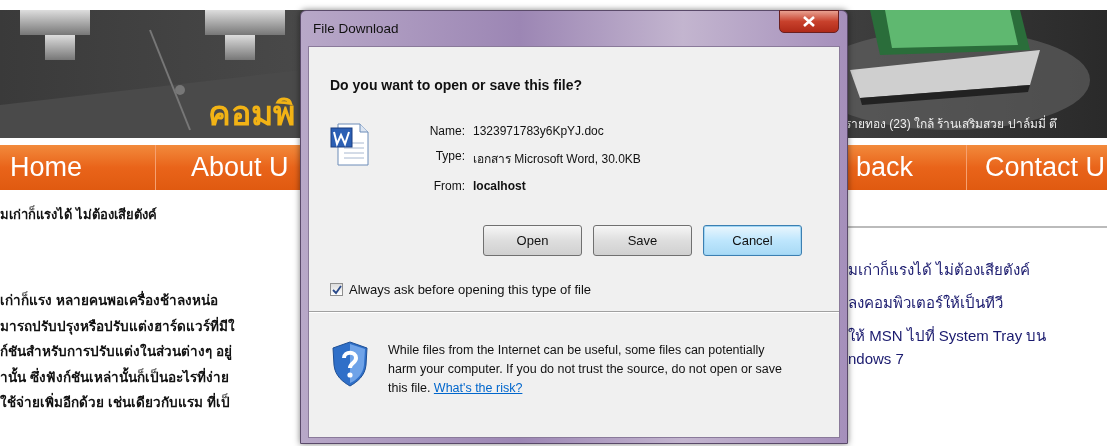  What do you see at coordinates (585, 369) in the screenshot?
I see `warning-text: While files from the Internet can be useful, some files can potentially harm your computer. If you do not trust the source, do not open or save this file. What's the risk?` at bounding box center [585, 369].